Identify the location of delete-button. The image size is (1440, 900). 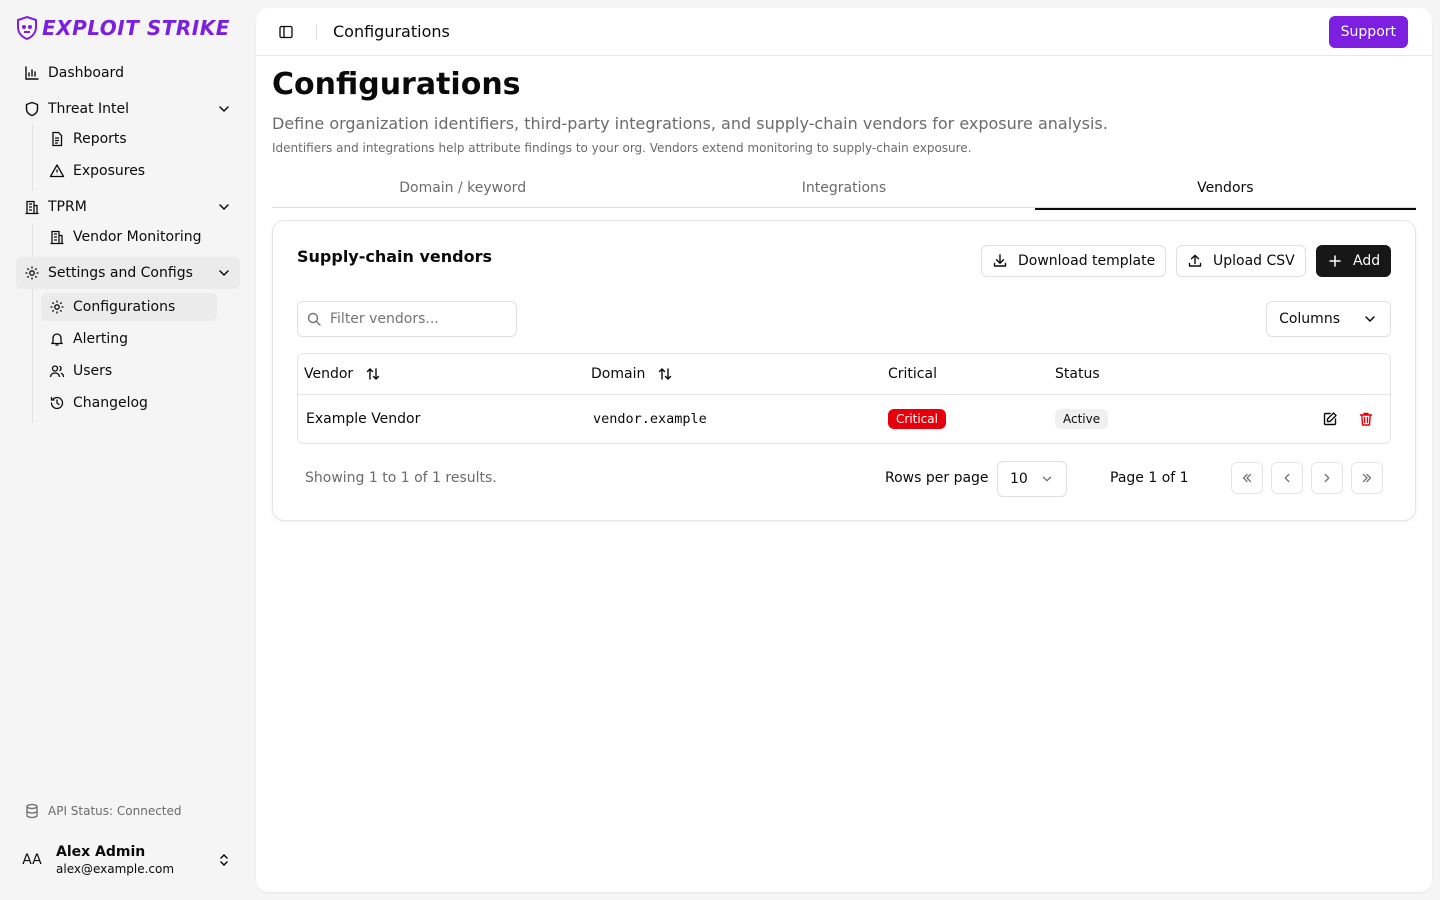
(1366, 419).